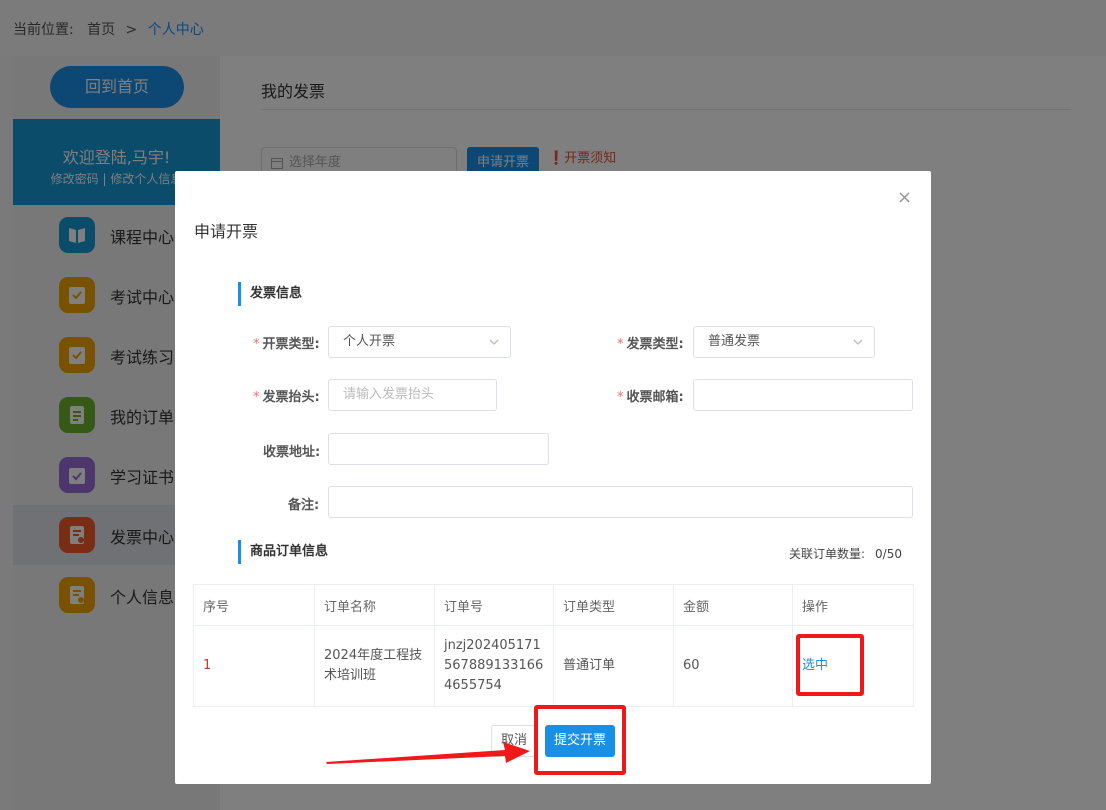  What do you see at coordinates (613, 666) in the screenshot?
I see `order-type: 普通订单` at bounding box center [613, 666].